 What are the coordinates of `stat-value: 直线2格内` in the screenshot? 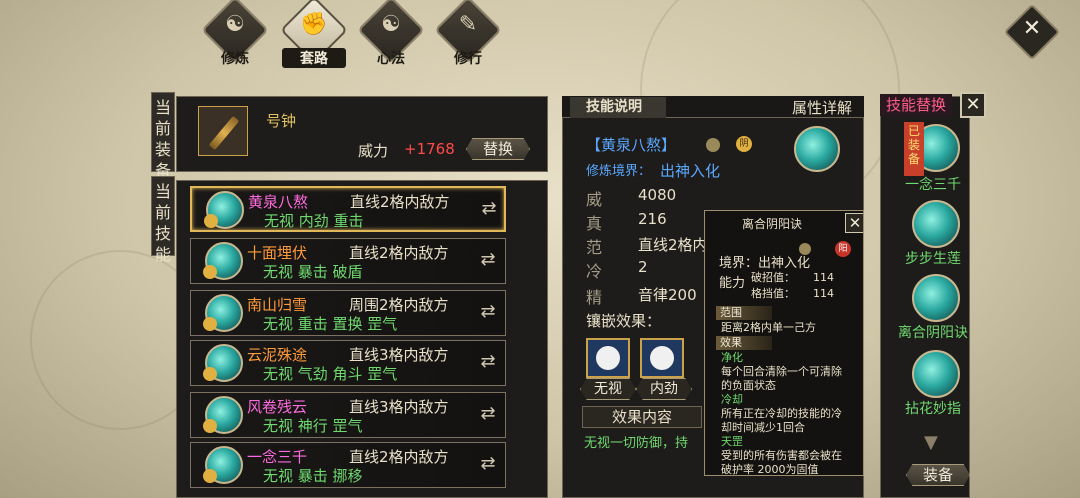 It's located at (673, 245).